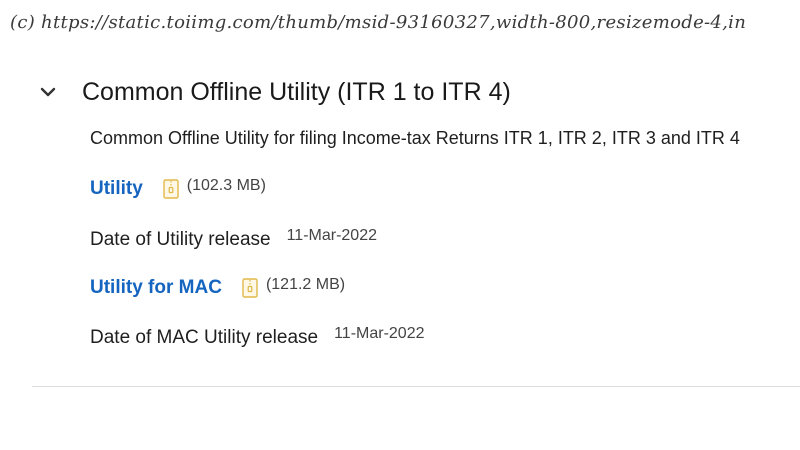  I want to click on utility-file-size: (102.3 MB), so click(226, 185).